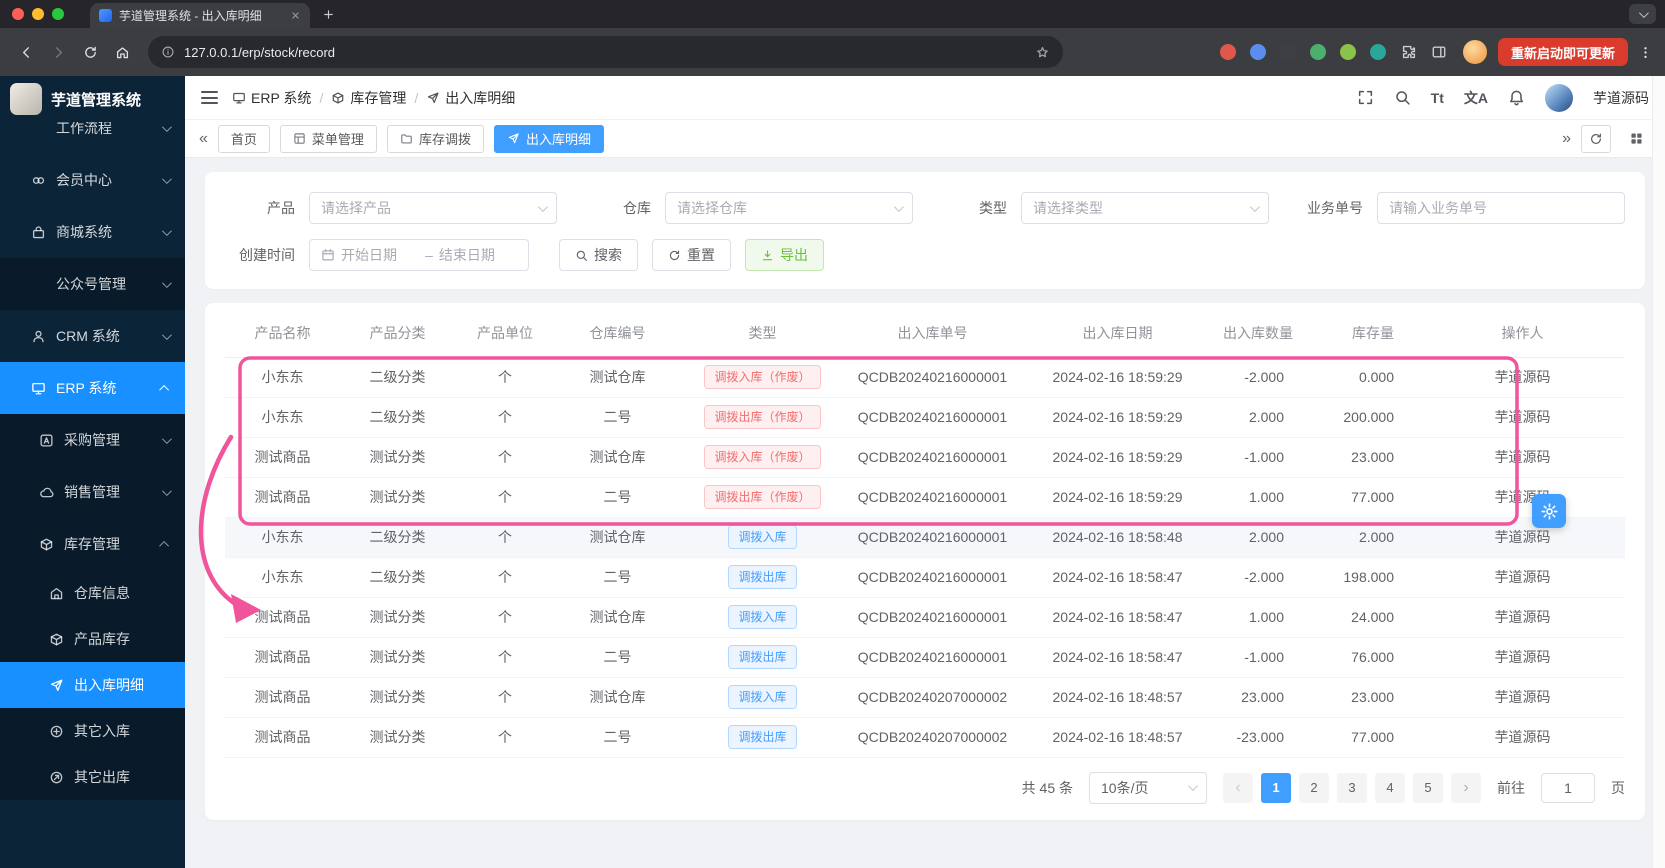 This screenshot has width=1665, height=868. I want to click on sidebar-item-2: 会员中心, so click(92, 180).